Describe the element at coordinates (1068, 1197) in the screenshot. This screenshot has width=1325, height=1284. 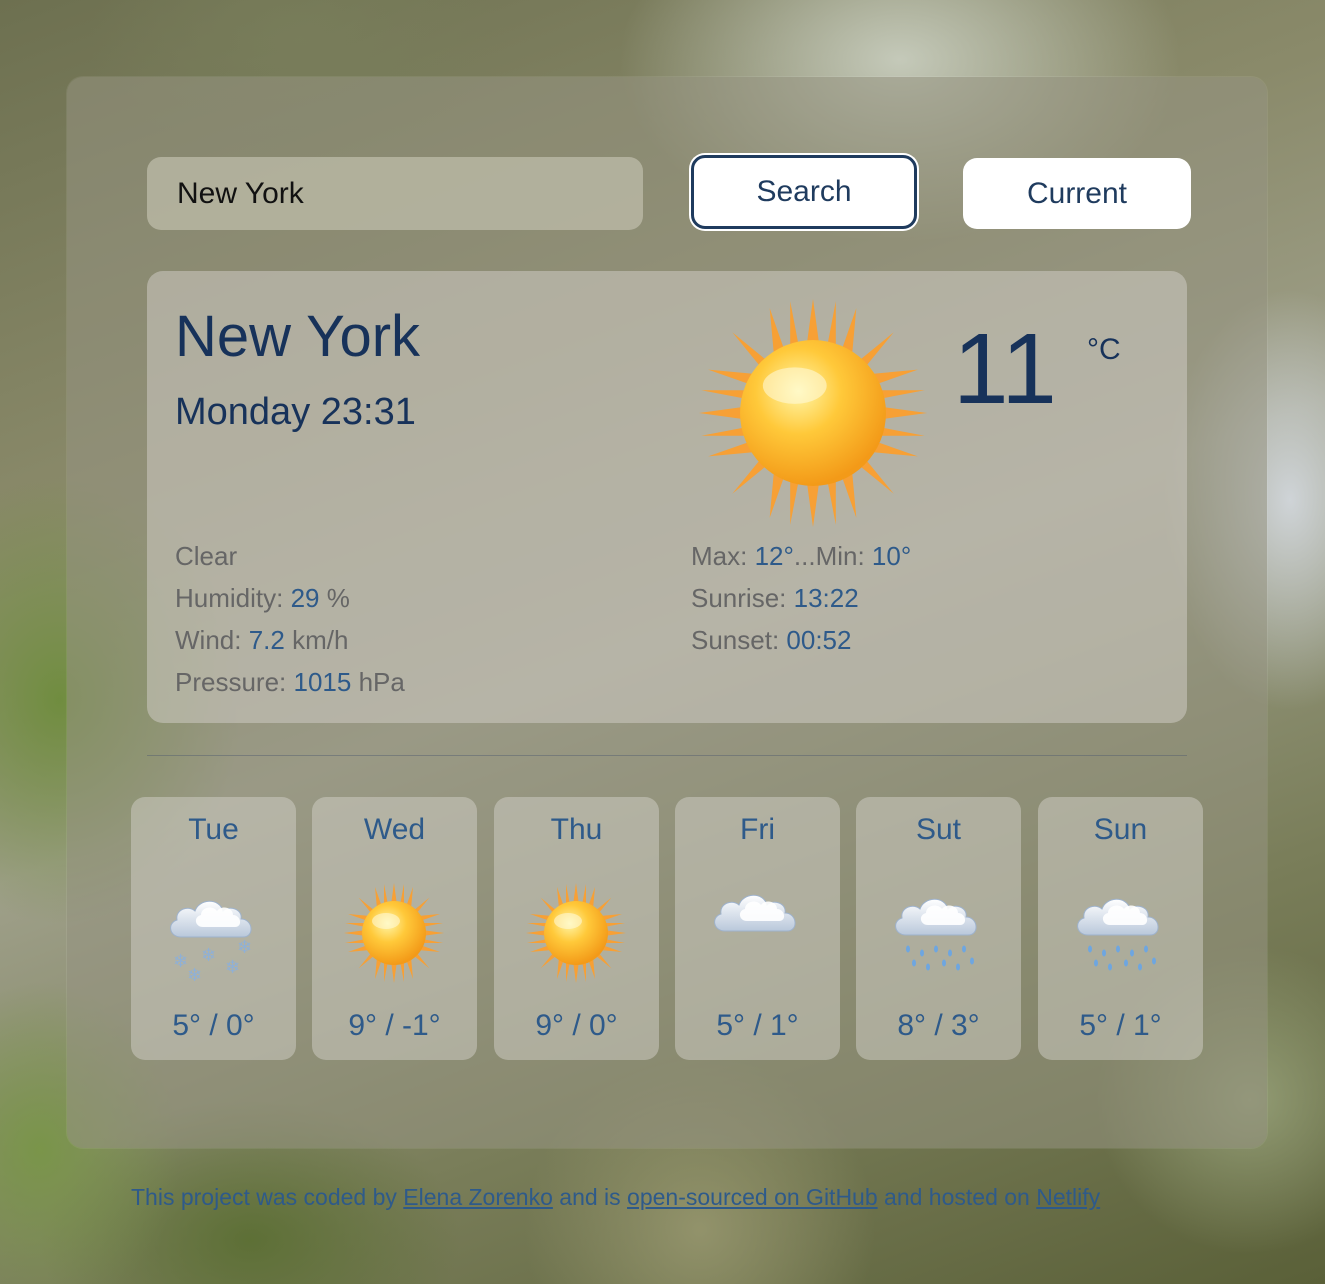
I see `netlify-link: Netlify` at that location.